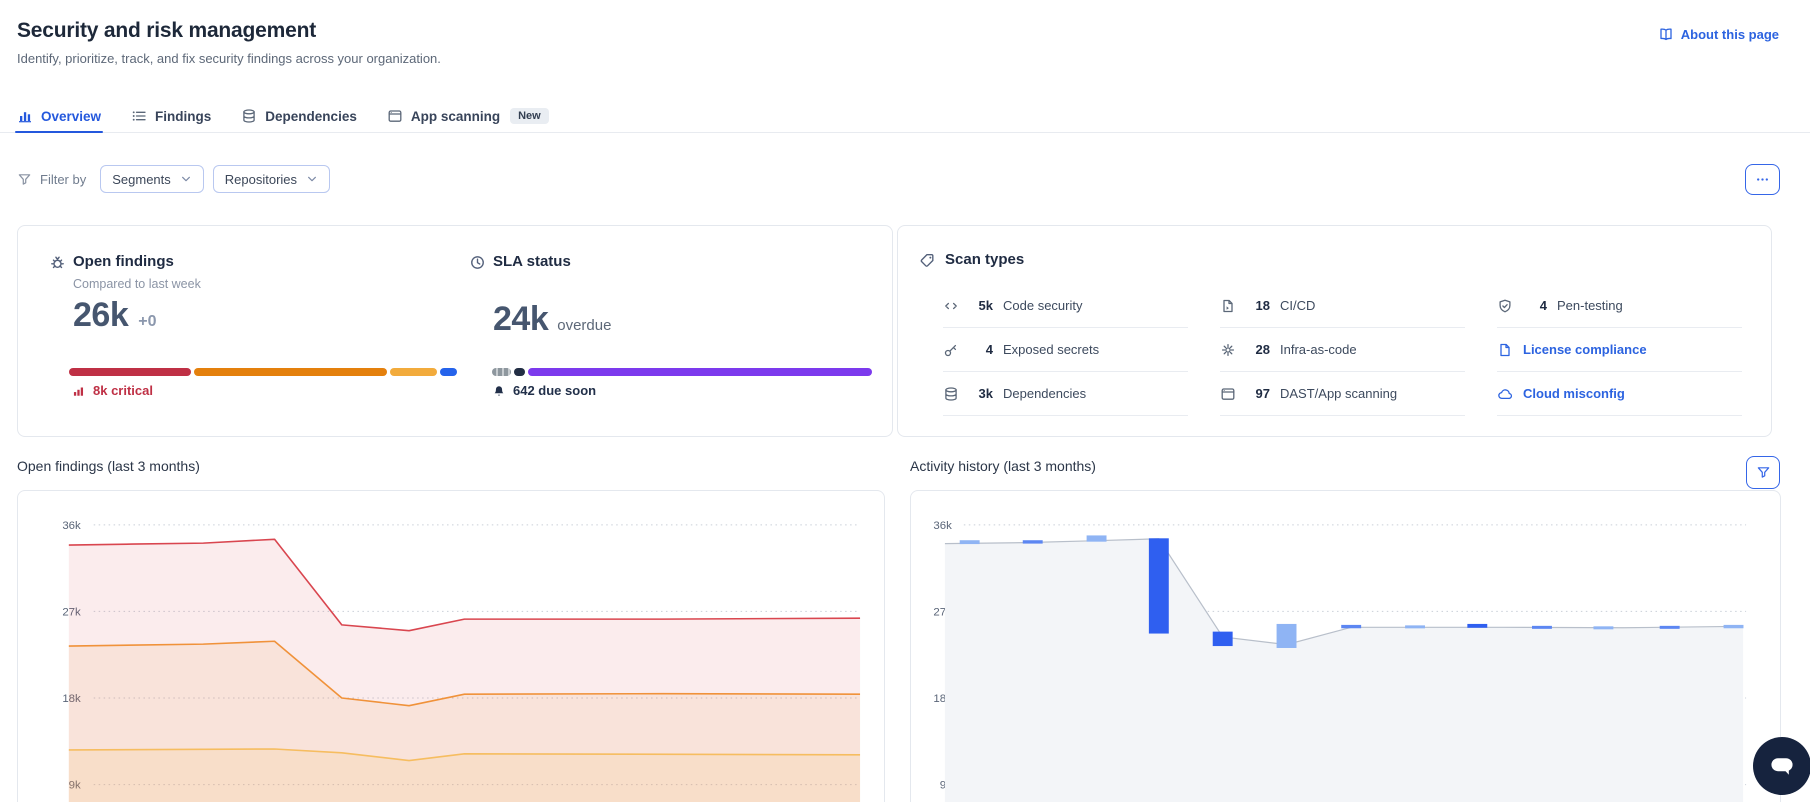 The width and height of the screenshot is (1810, 802). What do you see at coordinates (147, 321) in the screenshot?
I see `open-findings-delta: +0` at bounding box center [147, 321].